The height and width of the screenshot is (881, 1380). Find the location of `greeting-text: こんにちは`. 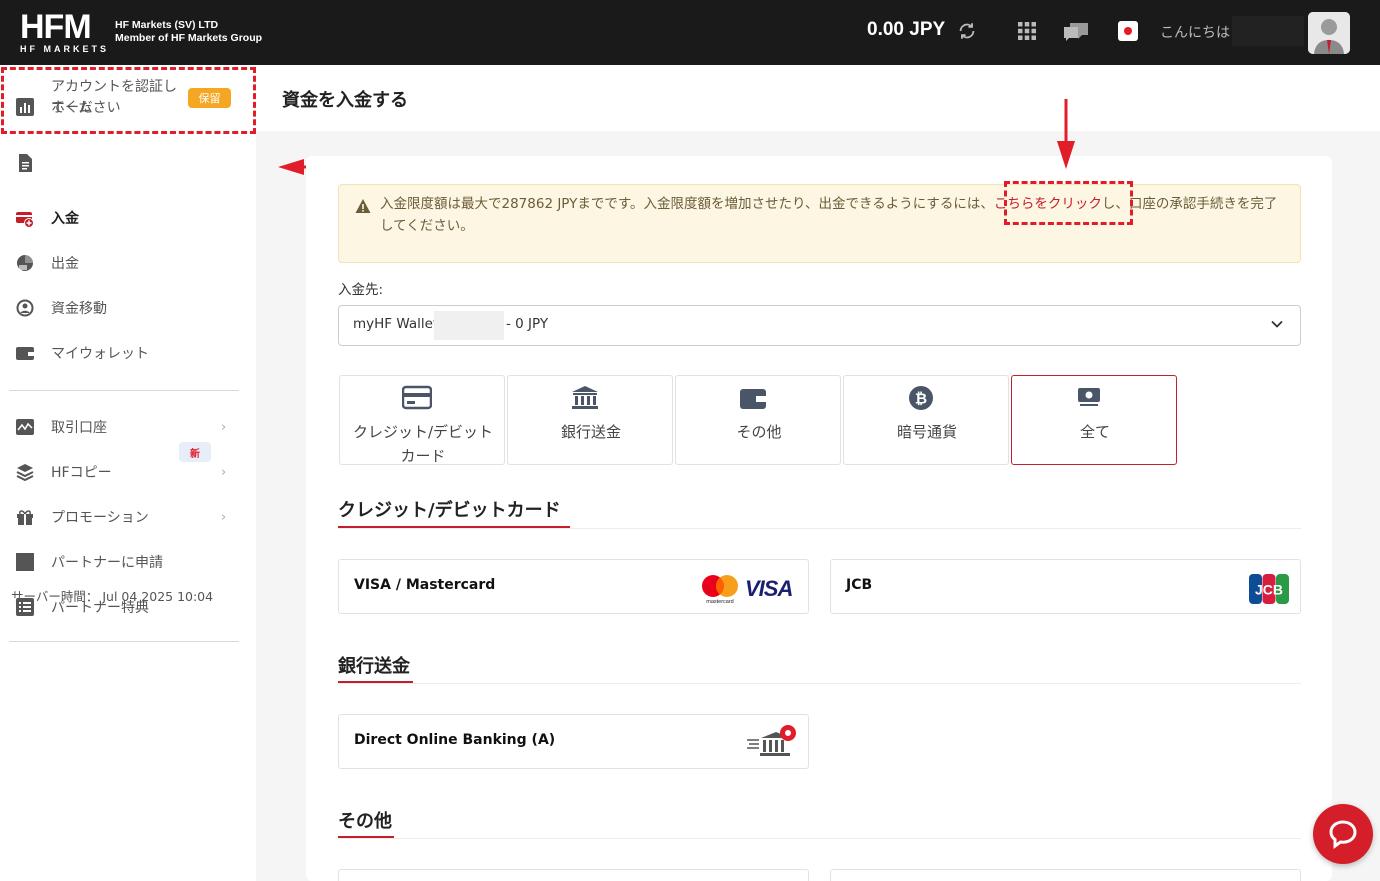

greeting-text: こんにちは is located at coordinates (1195, 33).